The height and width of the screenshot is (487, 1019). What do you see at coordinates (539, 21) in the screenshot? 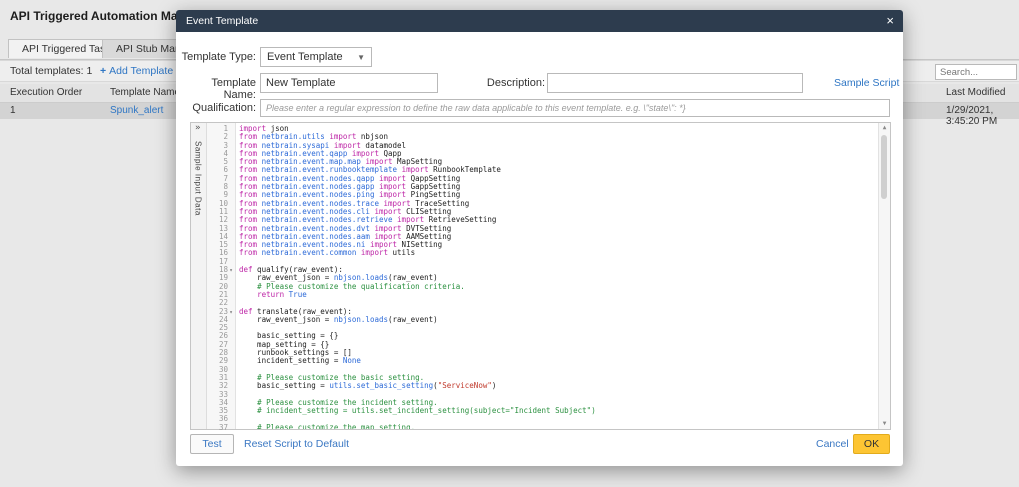
I see `dialog-titlebar: Event Template ×` at bounding box center [539, 21].